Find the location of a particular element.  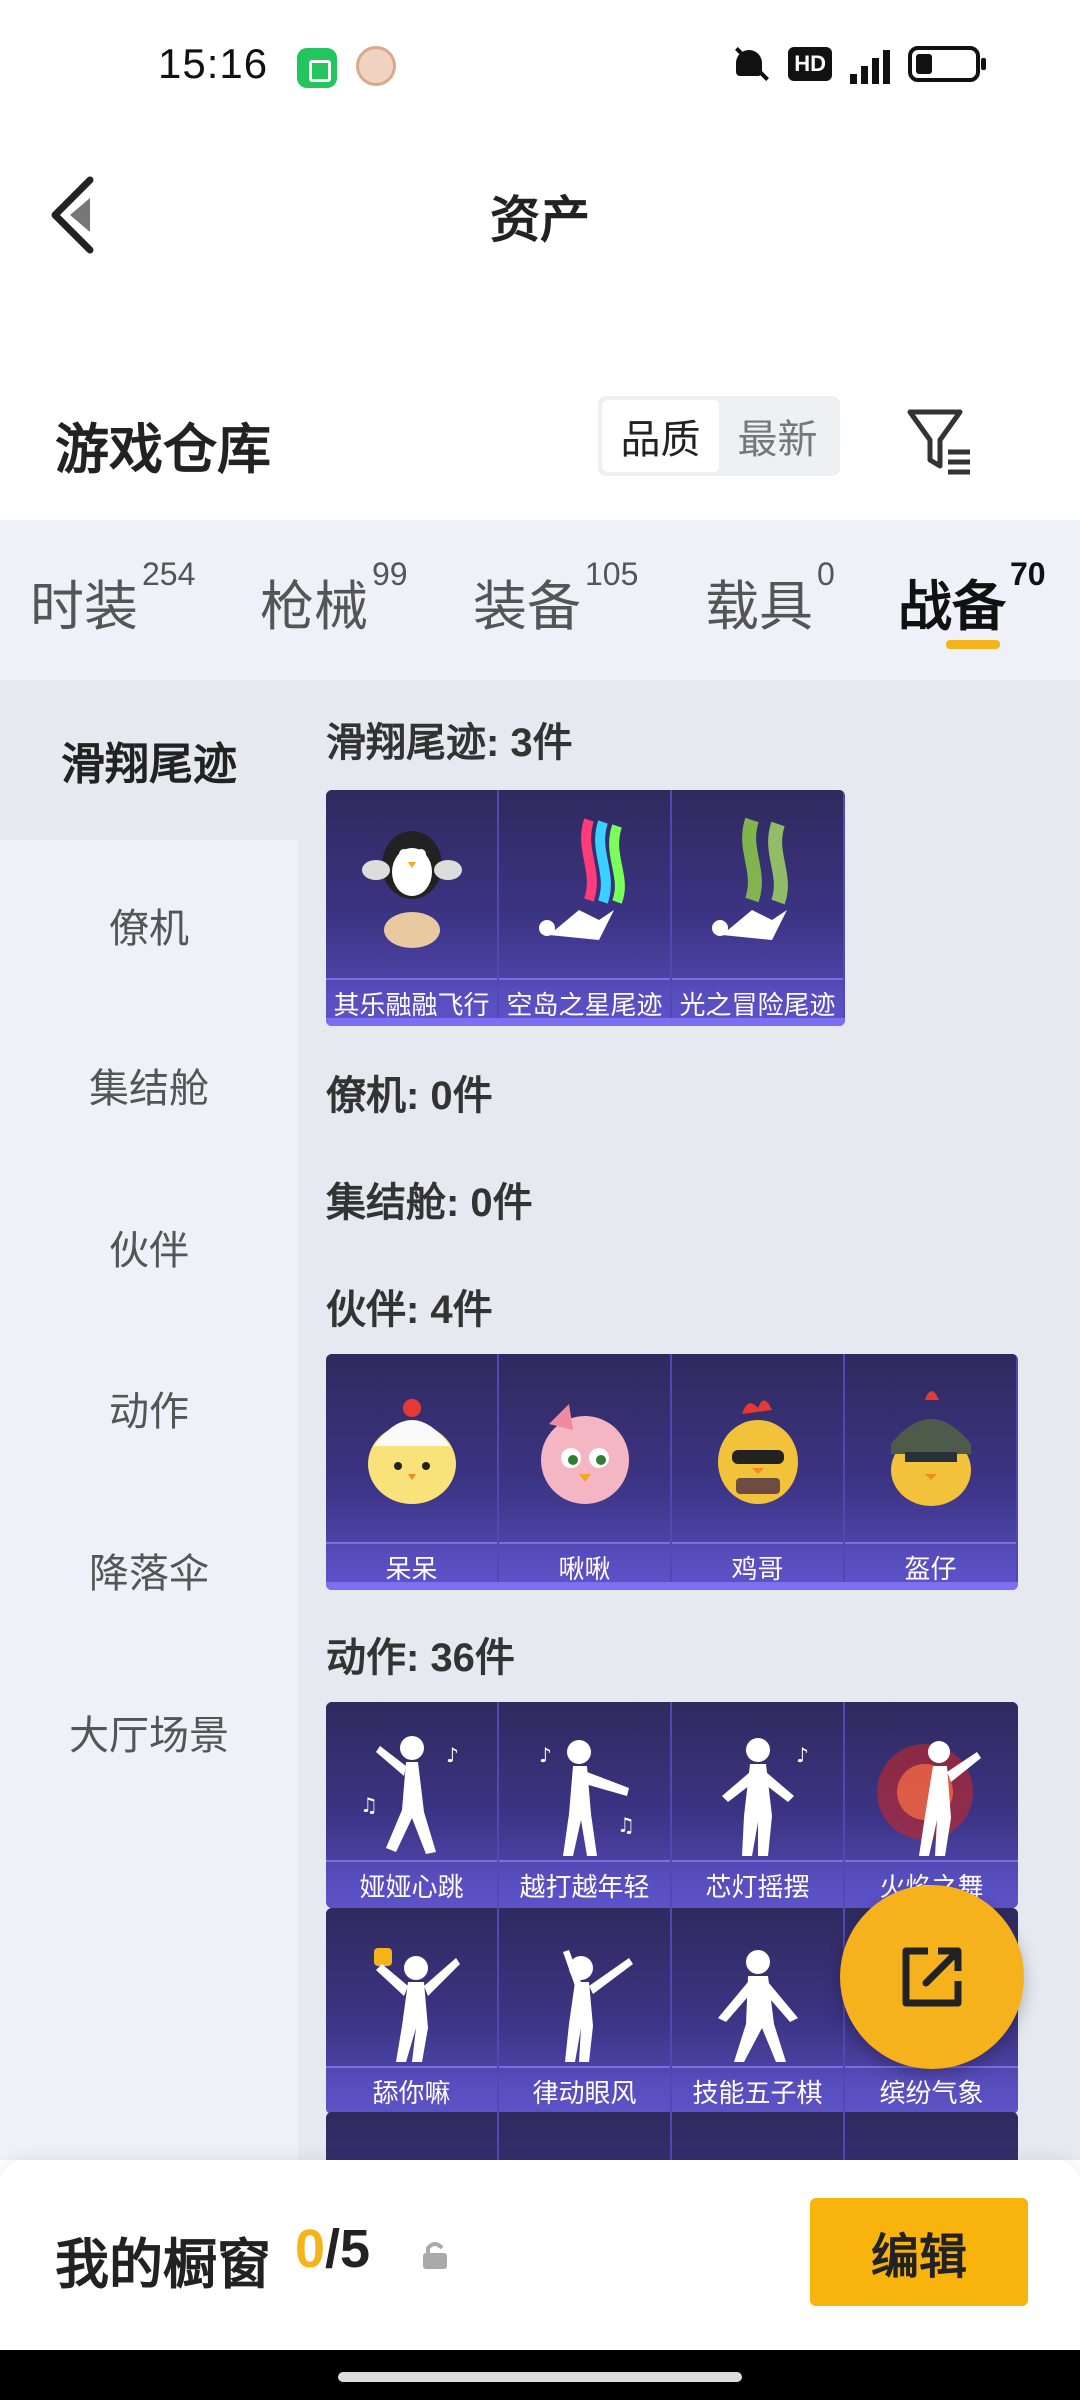

chick-icon is located at coordinates (412, 1451).